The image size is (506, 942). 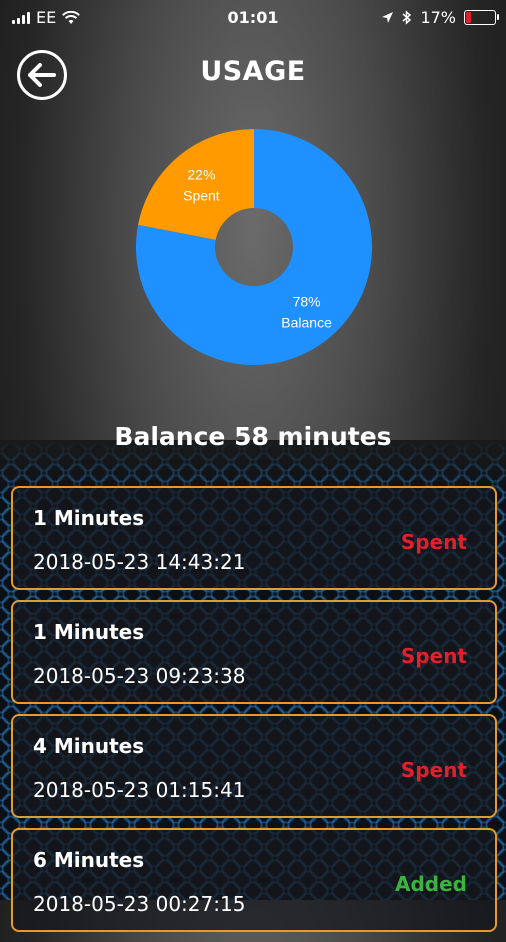 What do you see at coordinates (407, 17) in the screenshot?
I see `bluetooth-icon` at bounding box center [407, 17].